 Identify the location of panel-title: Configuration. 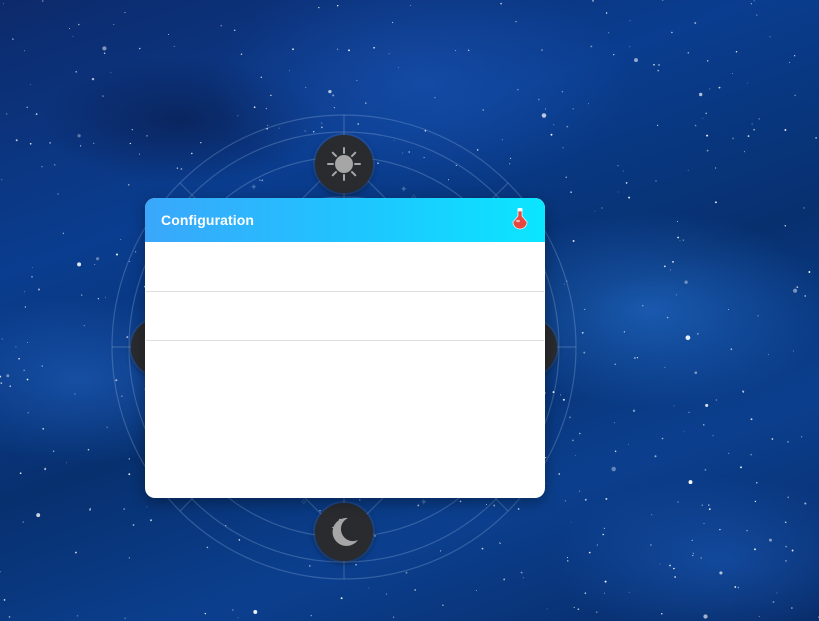
(208, 220).